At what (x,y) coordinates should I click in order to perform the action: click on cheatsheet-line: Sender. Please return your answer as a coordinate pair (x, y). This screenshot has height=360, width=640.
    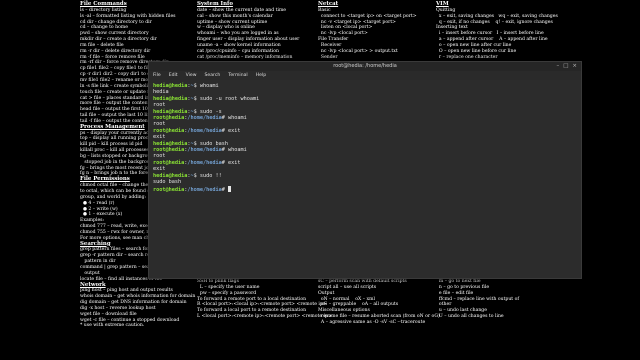
    Looking at the image, I should click on (328, 57).